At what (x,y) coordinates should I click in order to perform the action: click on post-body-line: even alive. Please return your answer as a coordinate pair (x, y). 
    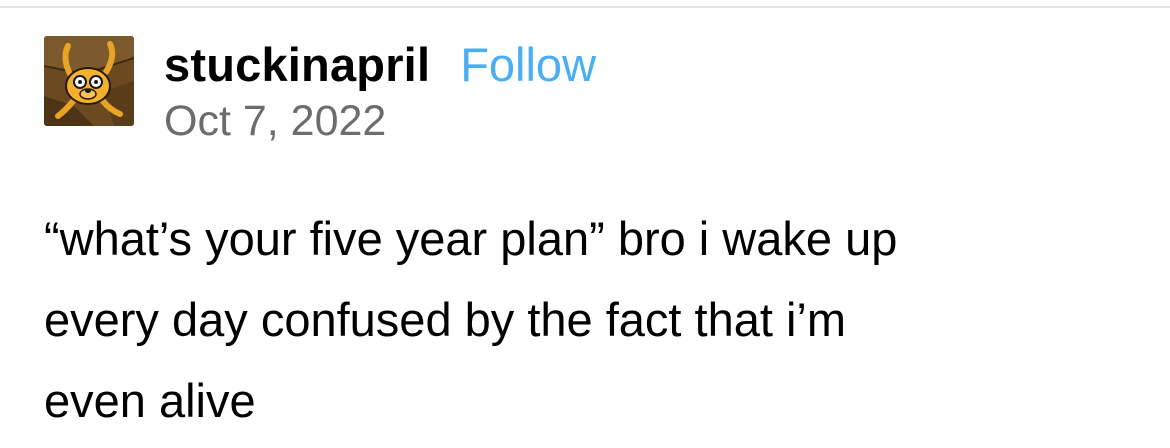
    Looking at the image, I should click on (150, 400).